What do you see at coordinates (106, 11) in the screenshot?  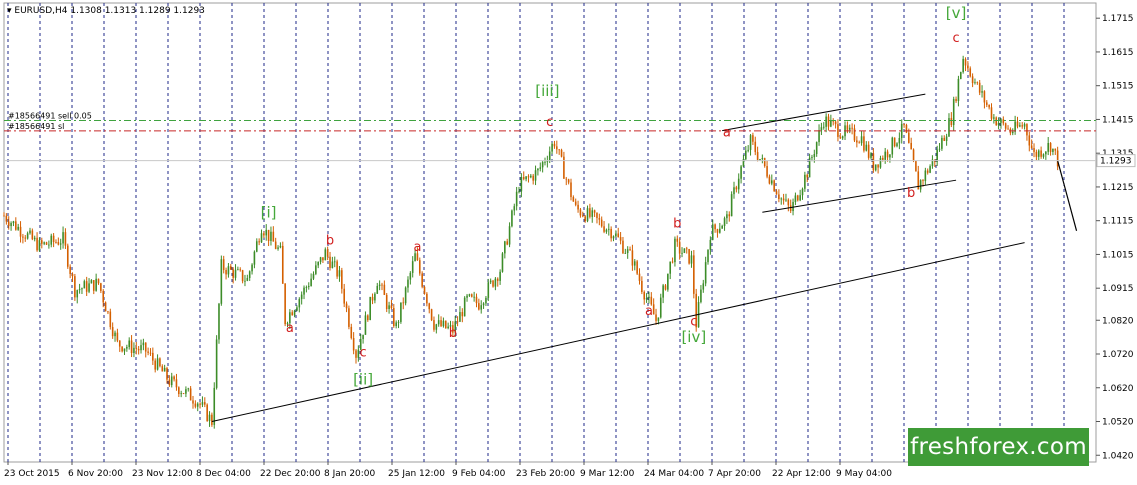 I see `chart-header: ▾ EURUSD,H4 1.1308 1.1313 1.1289 1.1293` at bounding box center [106, 11].